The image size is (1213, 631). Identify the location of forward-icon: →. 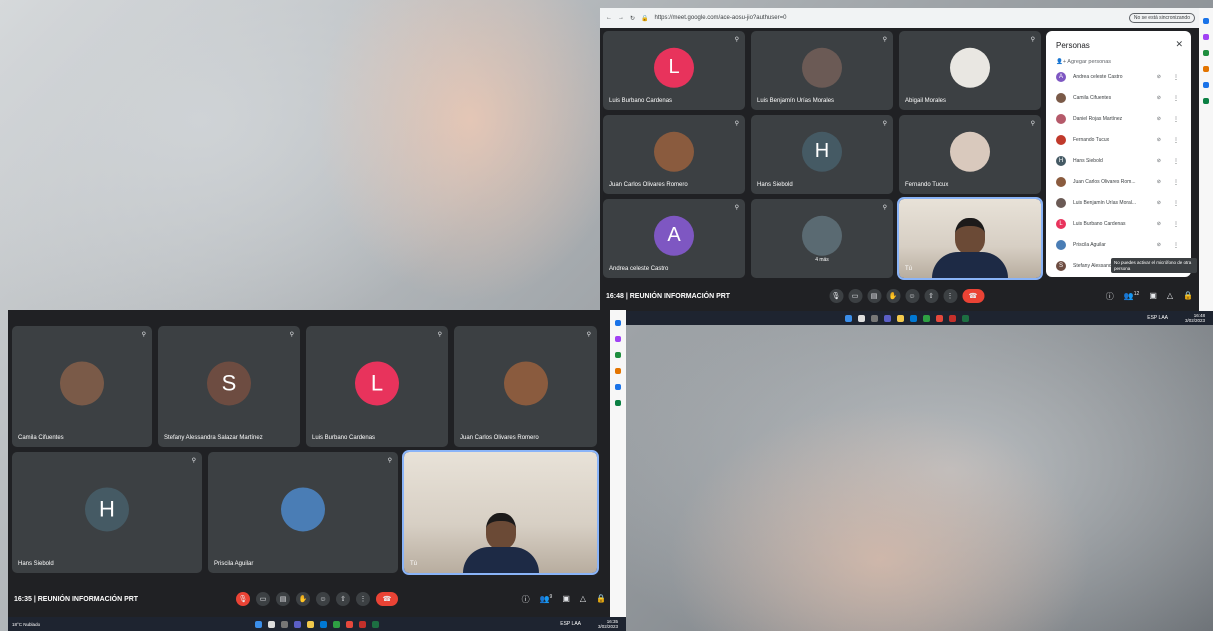
(621, 18).